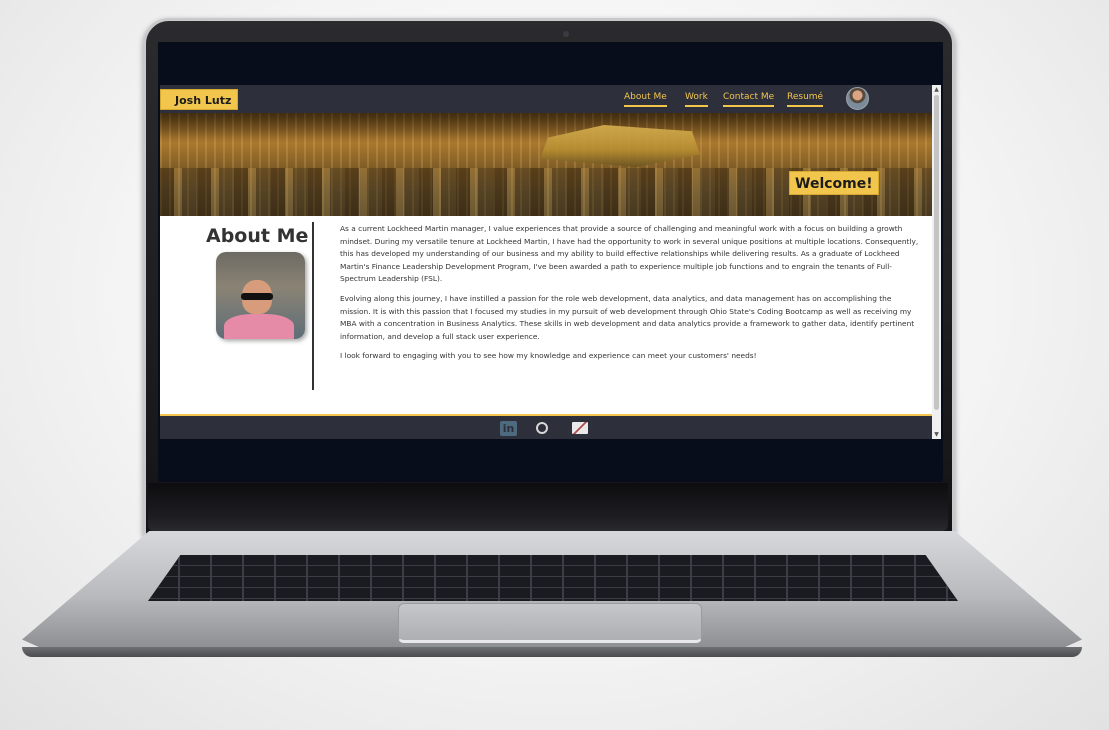  Describe the element at coordinates (199, 99) in the screenshot. I see `brand-logo: Josh Lutz` at that location.